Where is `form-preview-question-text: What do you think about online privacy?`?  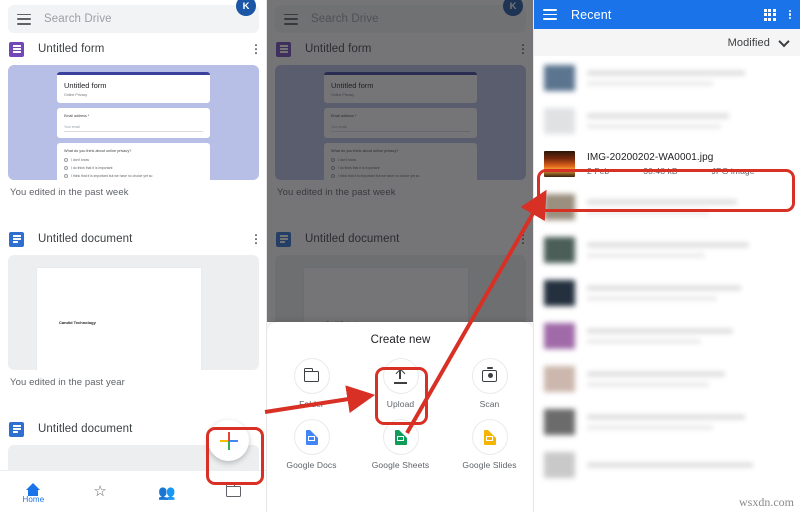 form-preview-question-text: What do you think about online privacy? is located at coordinates (98, 151).